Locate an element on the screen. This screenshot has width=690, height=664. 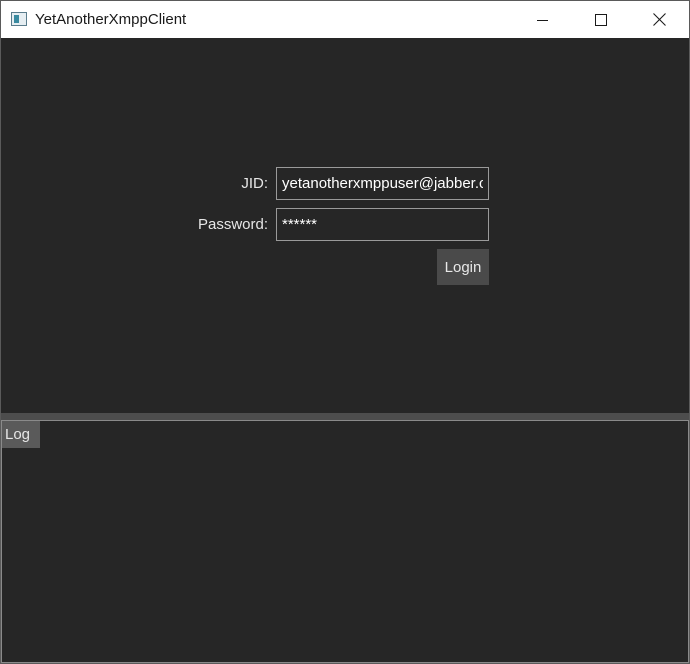
maximize-icon is located at coordinates (601, 19).